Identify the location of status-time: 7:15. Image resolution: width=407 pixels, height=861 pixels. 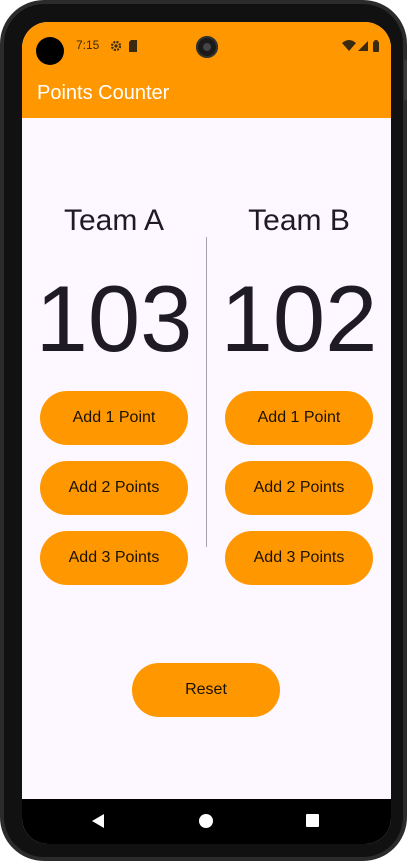
(88, 45).